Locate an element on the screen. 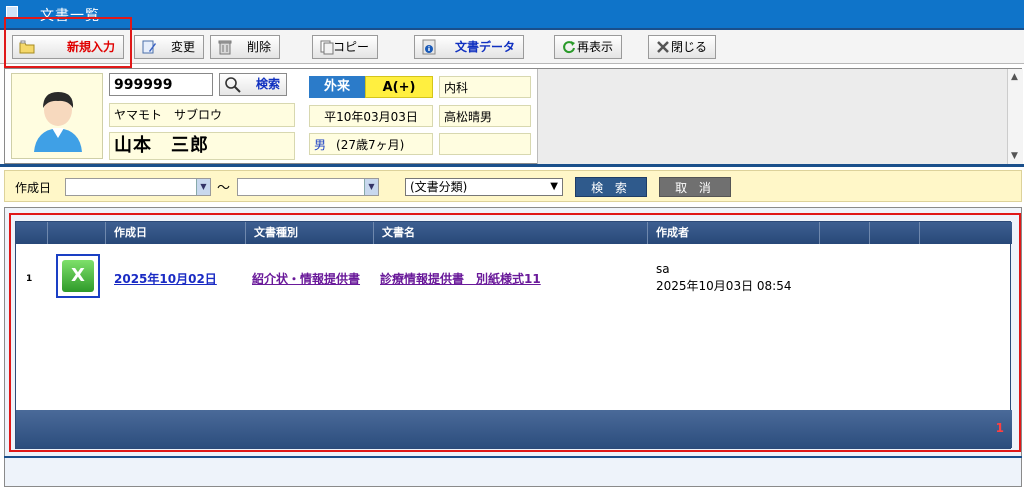  row-doc-type: 紹介状・情報提供書 is located at coordinates (306, 278).